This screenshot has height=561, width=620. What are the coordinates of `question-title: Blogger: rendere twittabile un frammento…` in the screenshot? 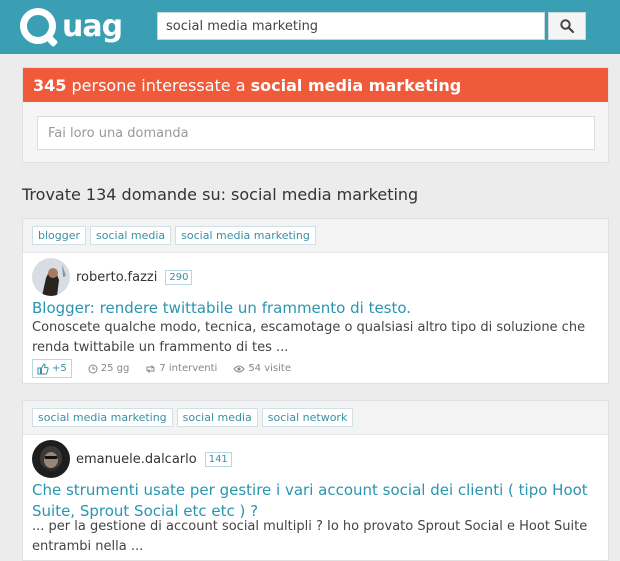 It's located at (317, 308).